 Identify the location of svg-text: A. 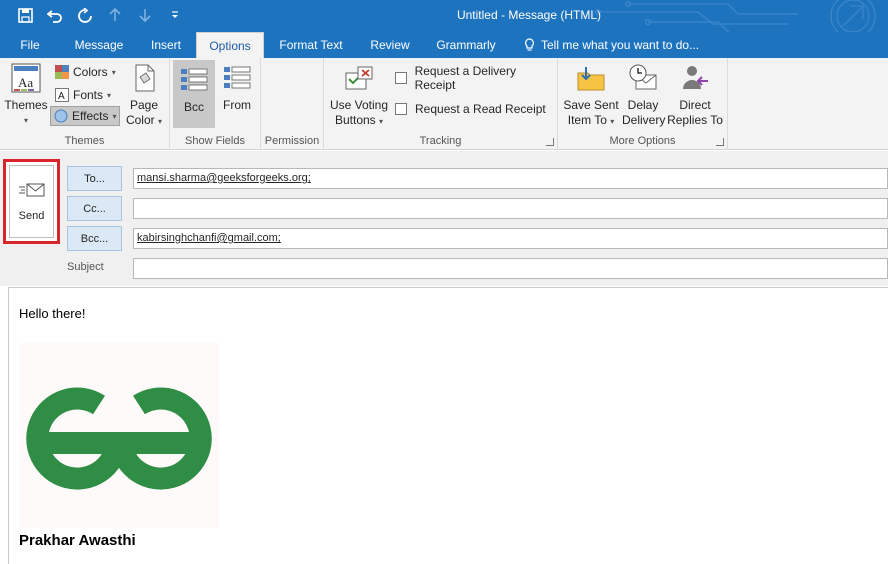
(61, 96).